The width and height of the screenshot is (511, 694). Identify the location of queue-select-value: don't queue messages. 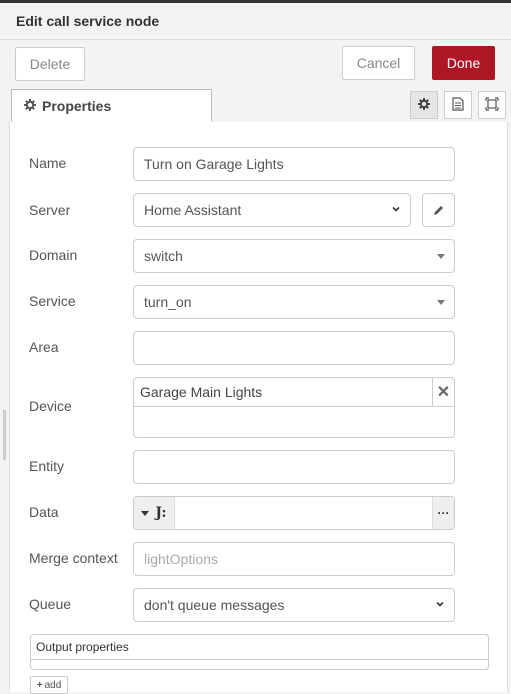
(214, 605).